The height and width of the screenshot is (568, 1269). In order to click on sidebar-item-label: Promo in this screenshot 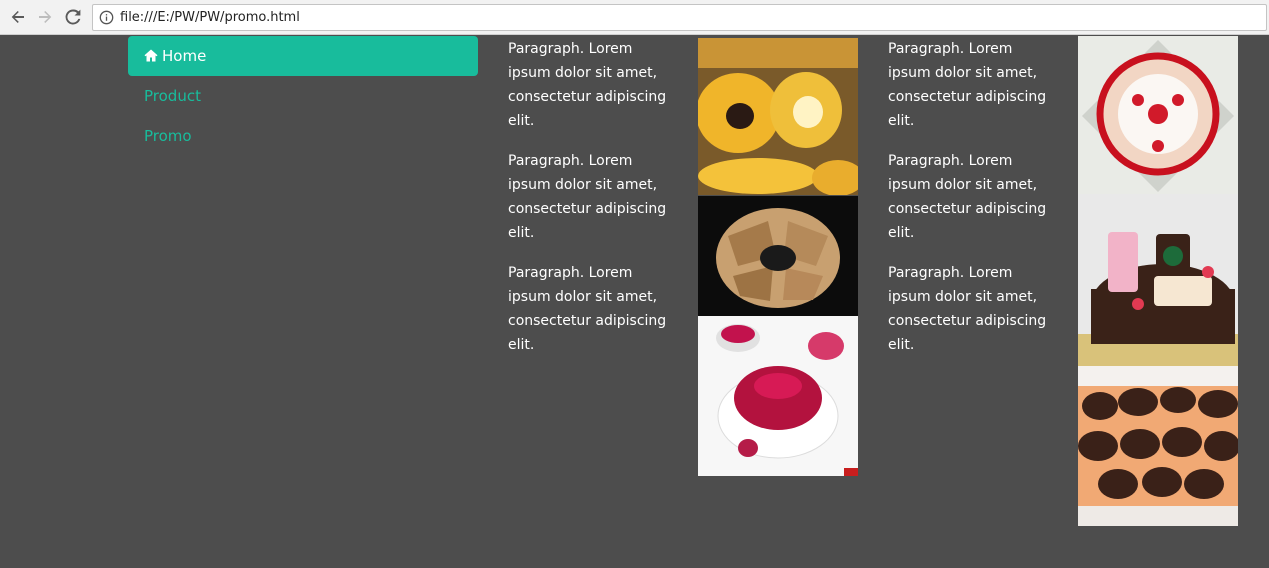, I will do `click(168, 136)`.